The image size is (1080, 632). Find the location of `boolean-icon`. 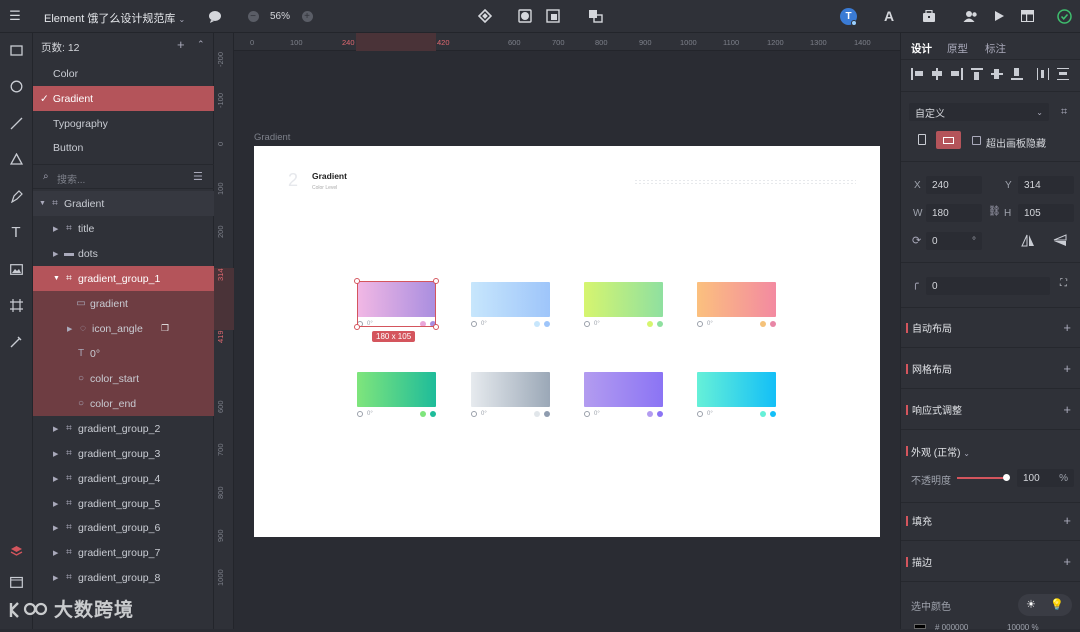

boolean-icon is located at coordinates (553, 16).